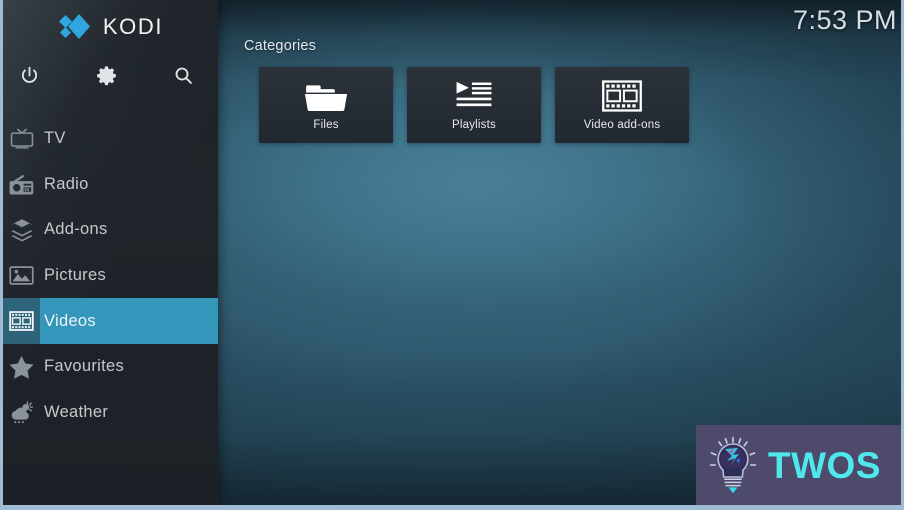 The width and height of the screenshot is (904, 510). Describe the element at coordinates (474, 125) in the screenshot. I see `category-tile-label: Playlists` at that location.